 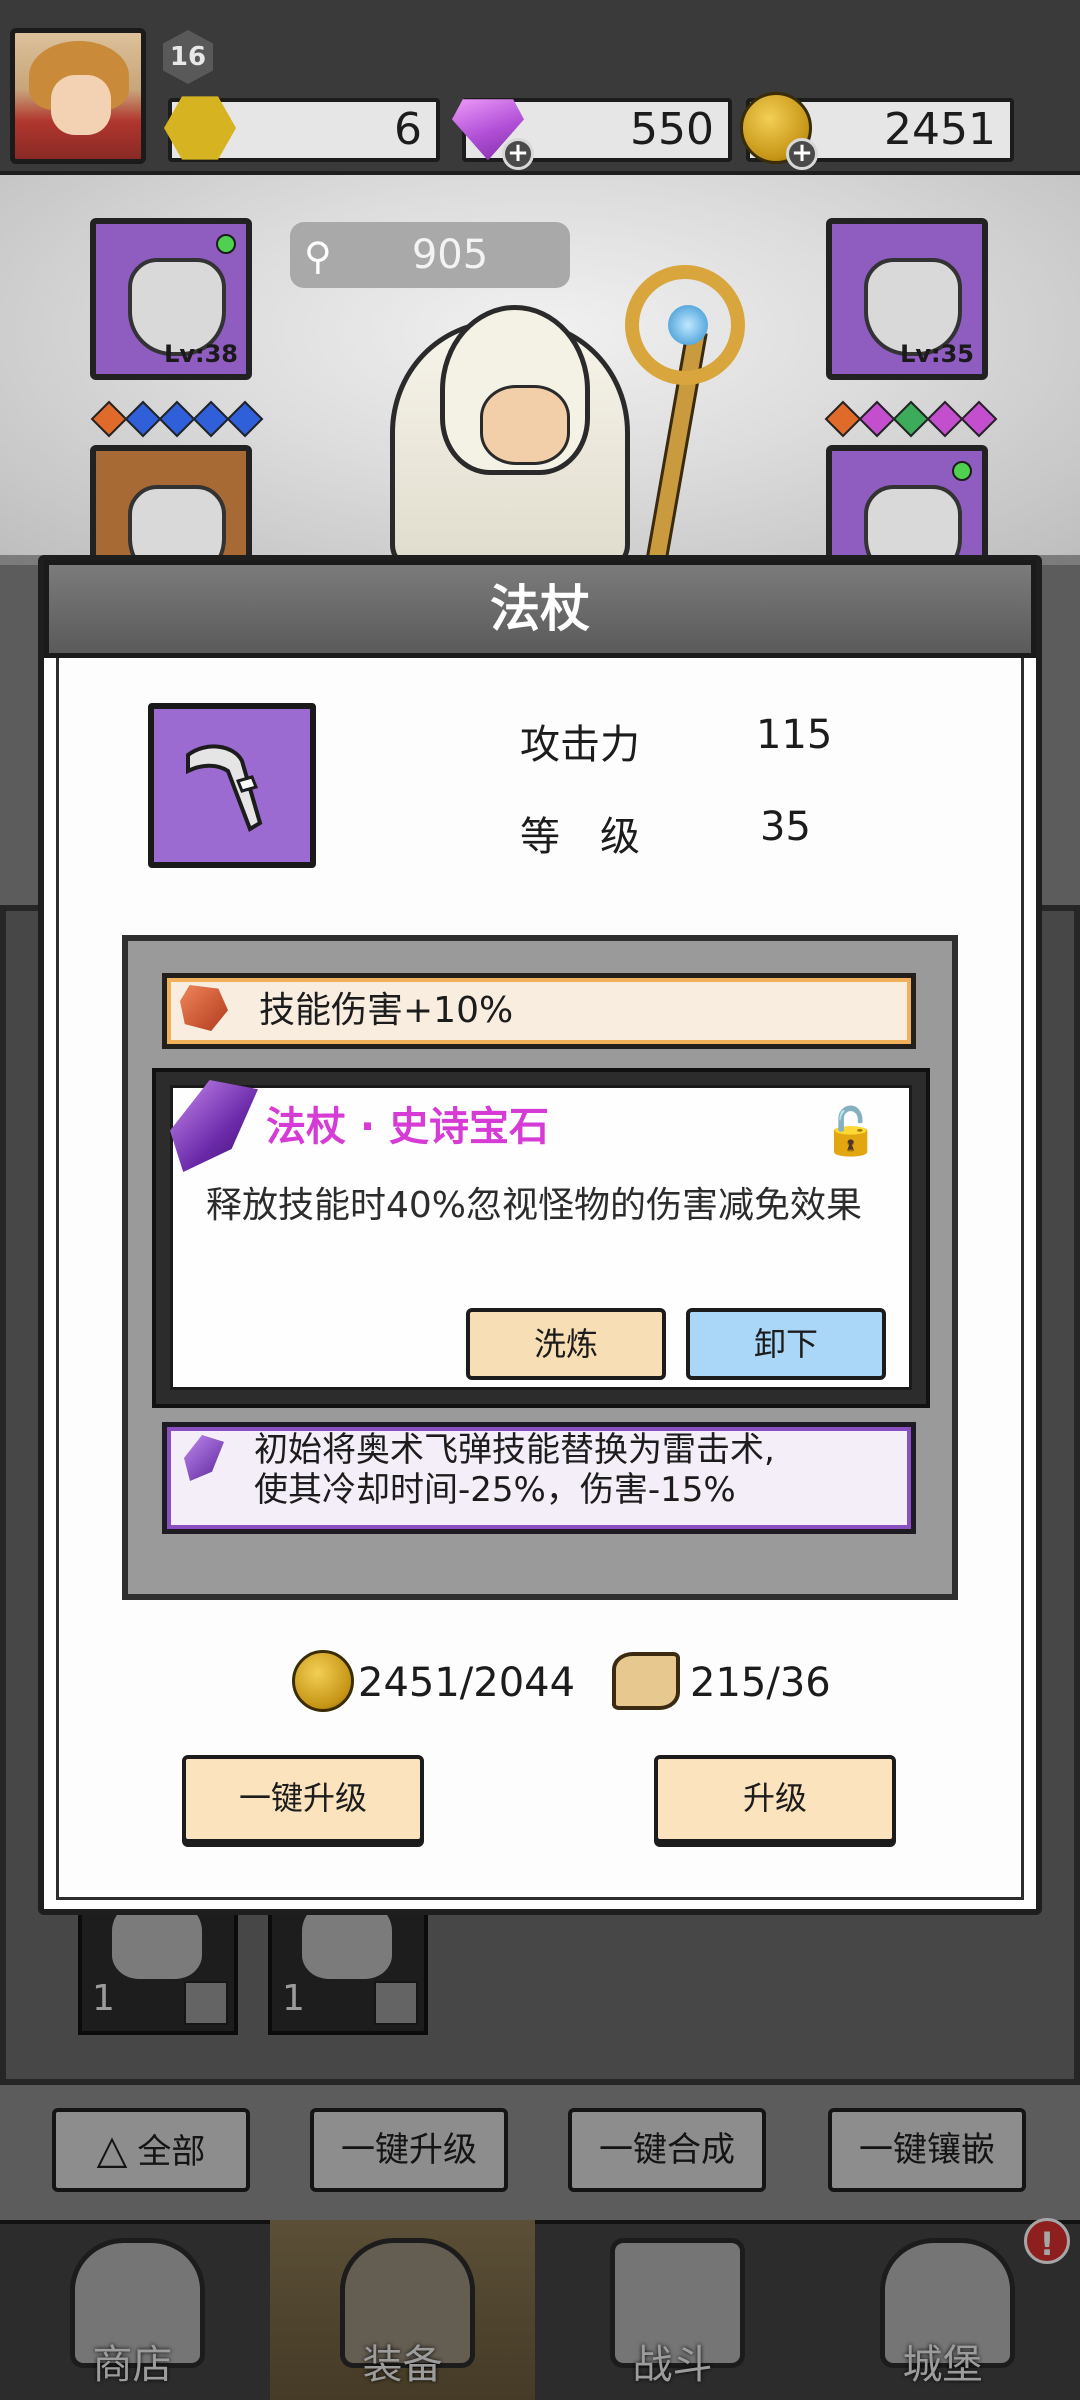 What do you see at coordinates (323, 1681) in the screenshot?
I see `gold-cost-icon` at bounding box center [323, 1681].